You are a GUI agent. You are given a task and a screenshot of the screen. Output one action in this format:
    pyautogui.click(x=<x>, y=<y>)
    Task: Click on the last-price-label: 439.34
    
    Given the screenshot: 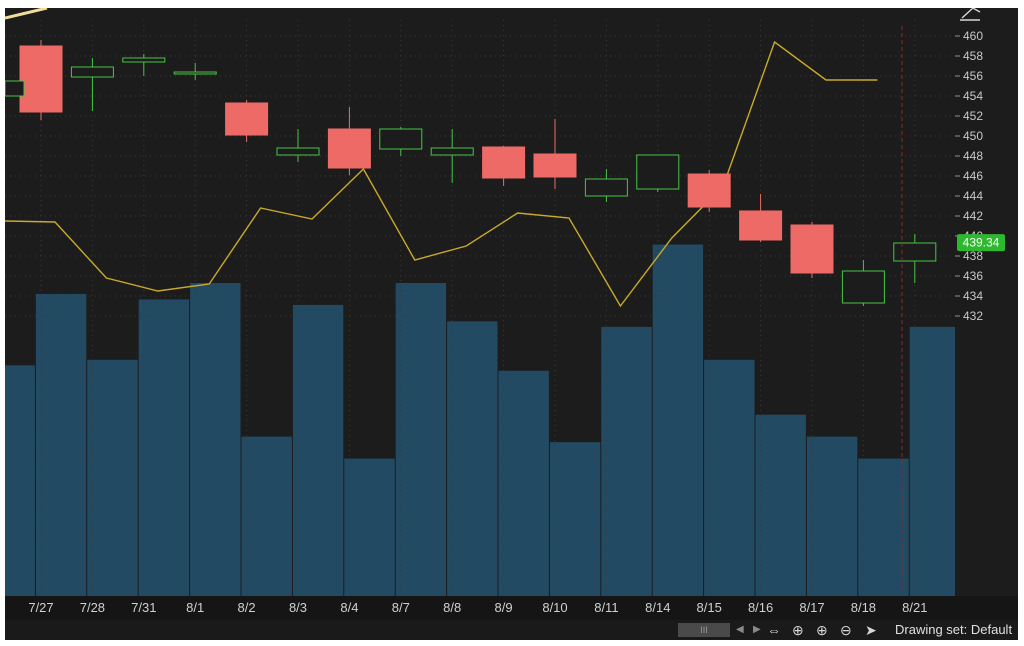 What is the action you would take?
    pyautogui.click(x=981, y=243)
    